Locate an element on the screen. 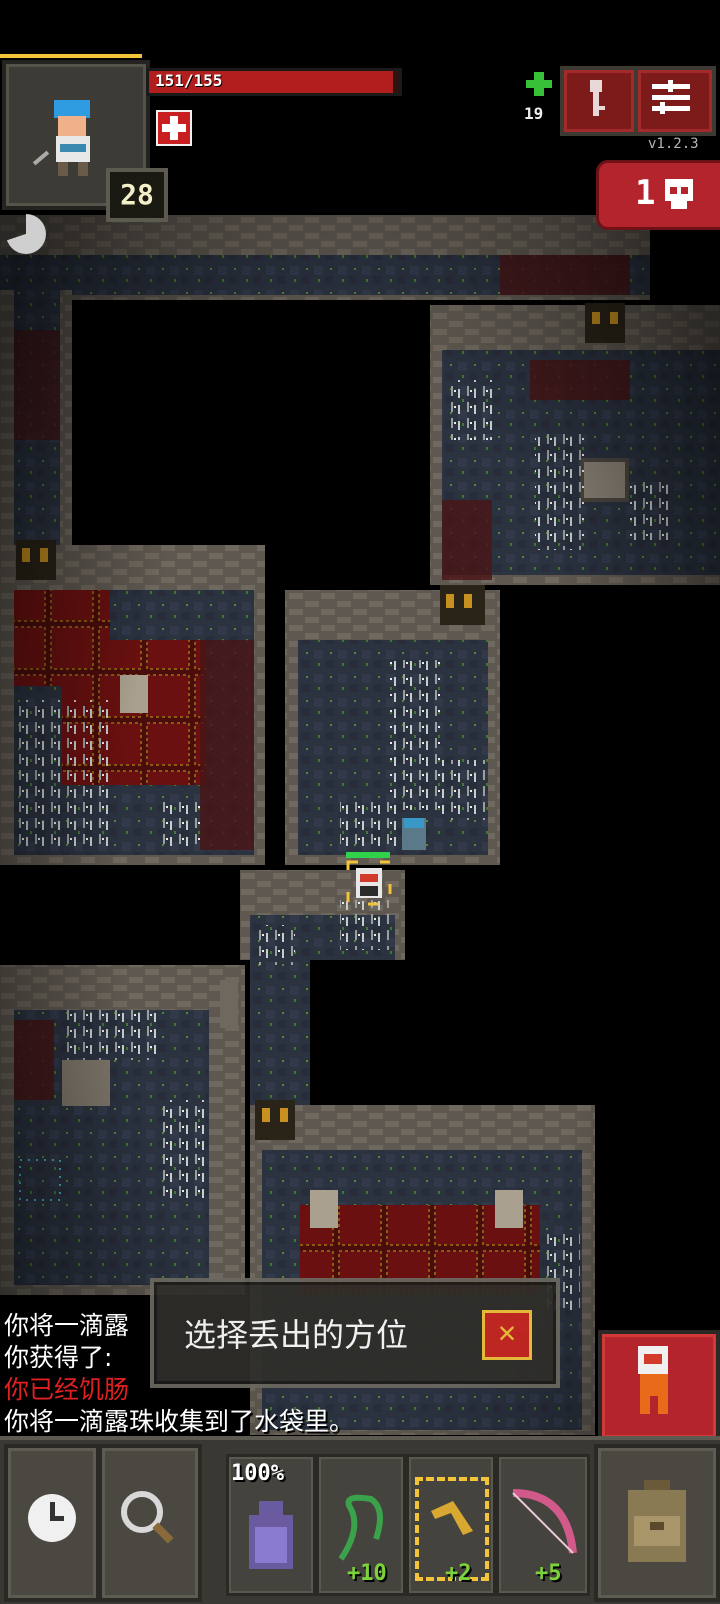 This screenshot has height=1604, width=720. inventory-button is located at coordinates (657, 1523).